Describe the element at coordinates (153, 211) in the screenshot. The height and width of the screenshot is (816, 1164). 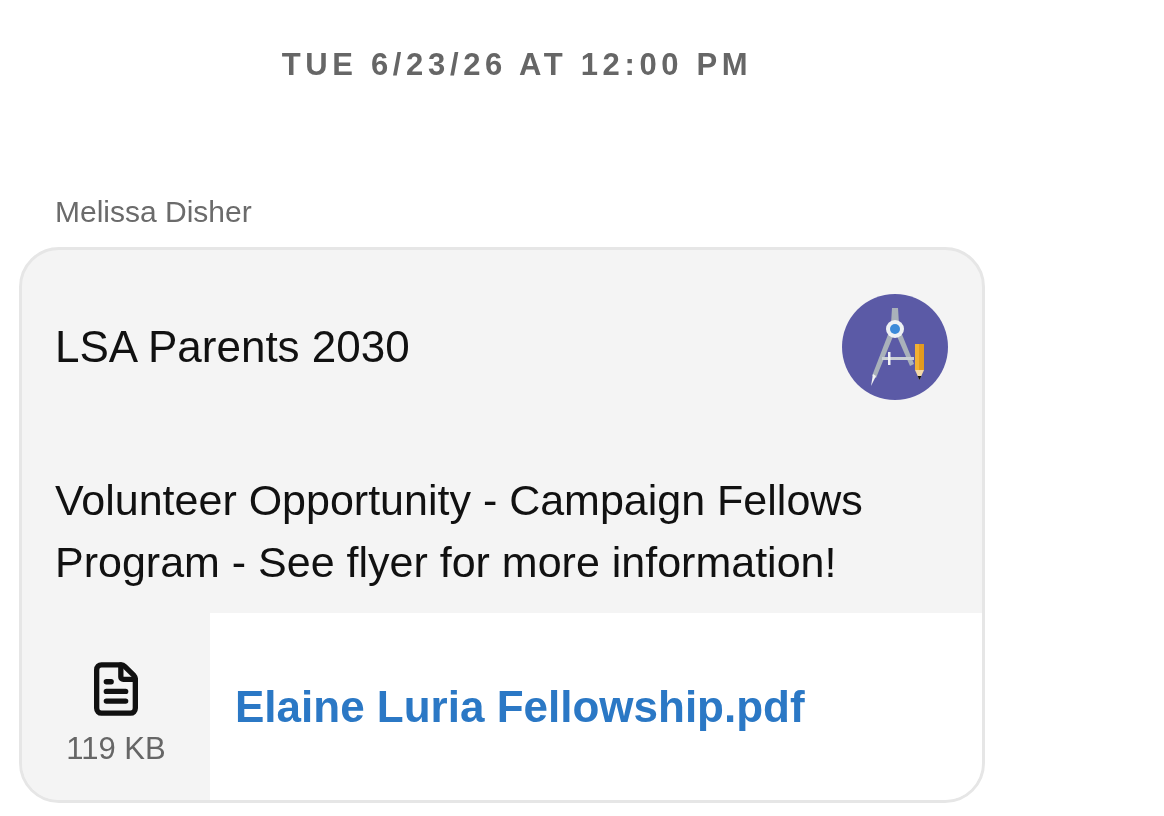
I see `sender-name: Melissa Disher` at that location.